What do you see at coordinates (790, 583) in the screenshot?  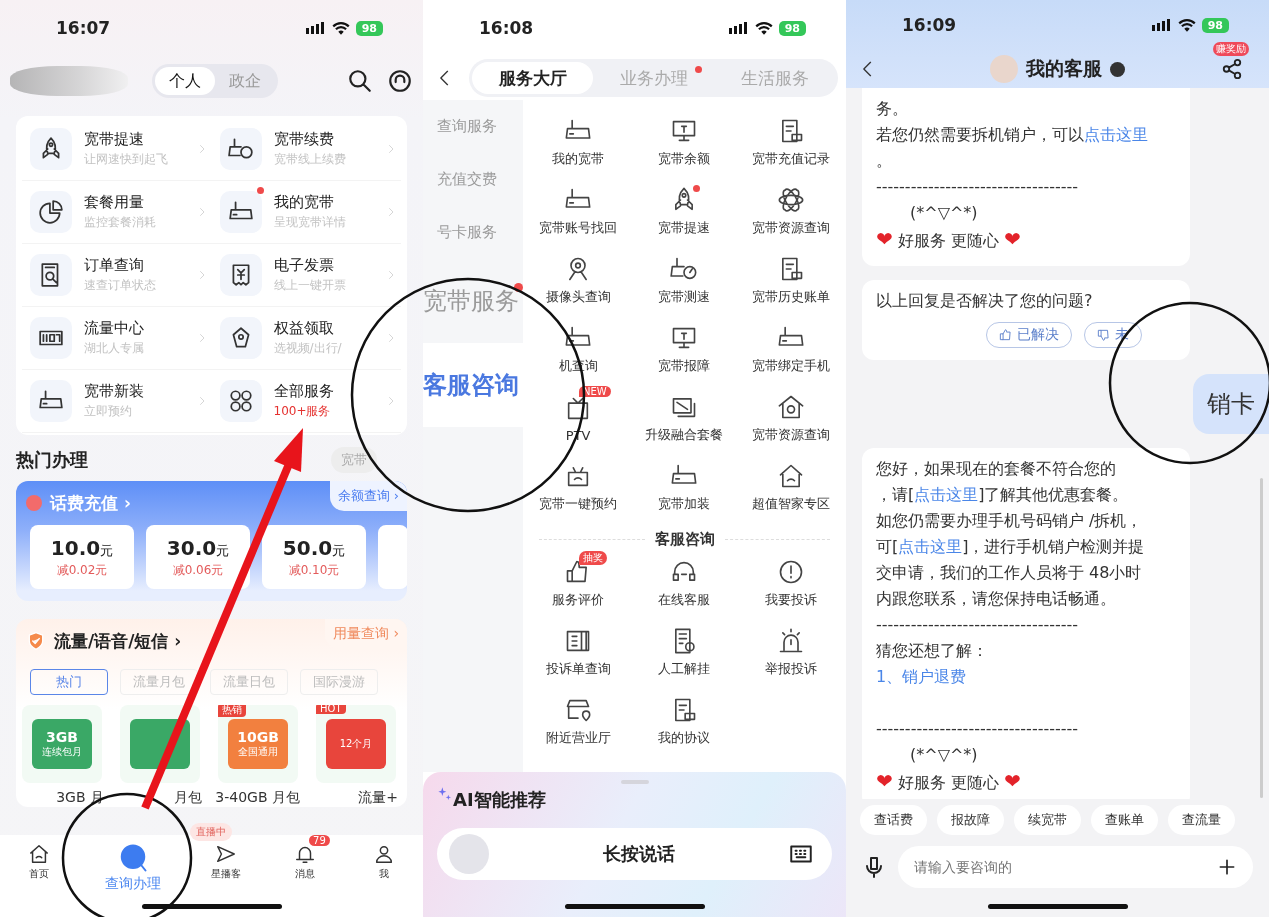 I see `service-item: 我要投诉` at bounding box center [790, 583].